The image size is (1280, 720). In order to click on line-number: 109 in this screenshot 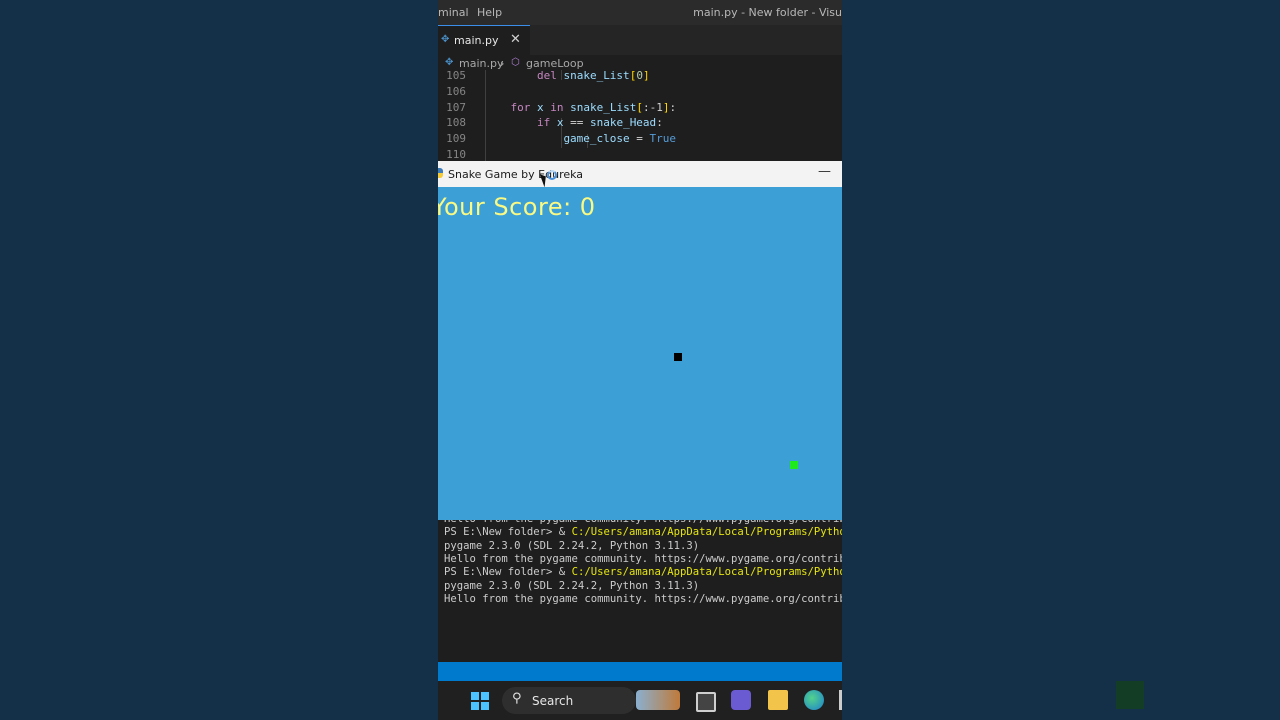, I will do `click(456, 139)`.